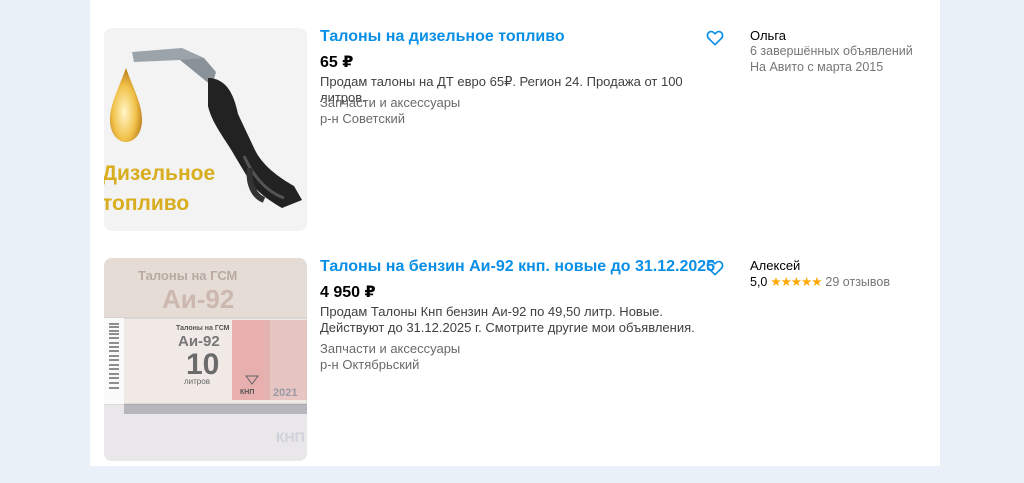  What do you see at coordinates (197, 381) in the screenshot?
I see `coupon-unit: литров` at bounding box center [197, 381].